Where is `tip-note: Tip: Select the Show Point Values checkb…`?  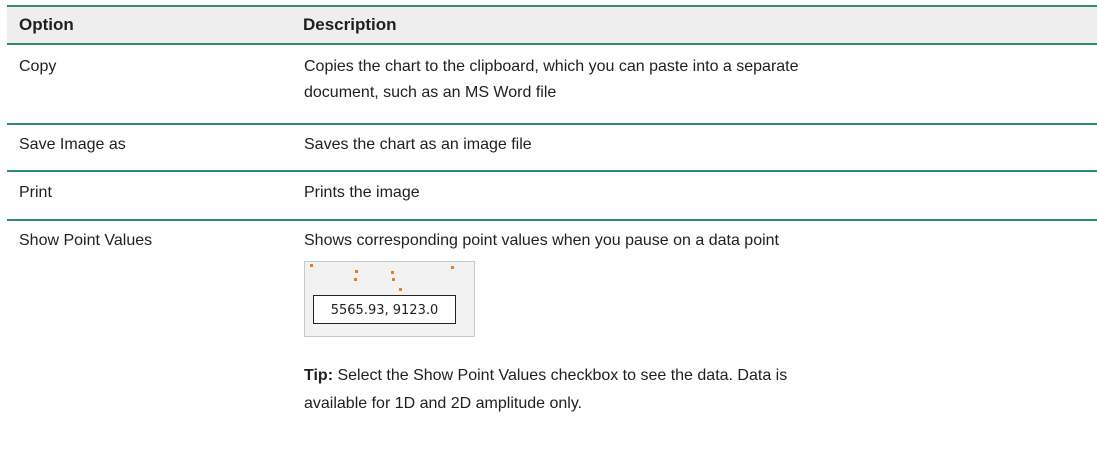
tip-note: Tip: Select the Show Point Values checkb… is located at coordinates (690, 390).